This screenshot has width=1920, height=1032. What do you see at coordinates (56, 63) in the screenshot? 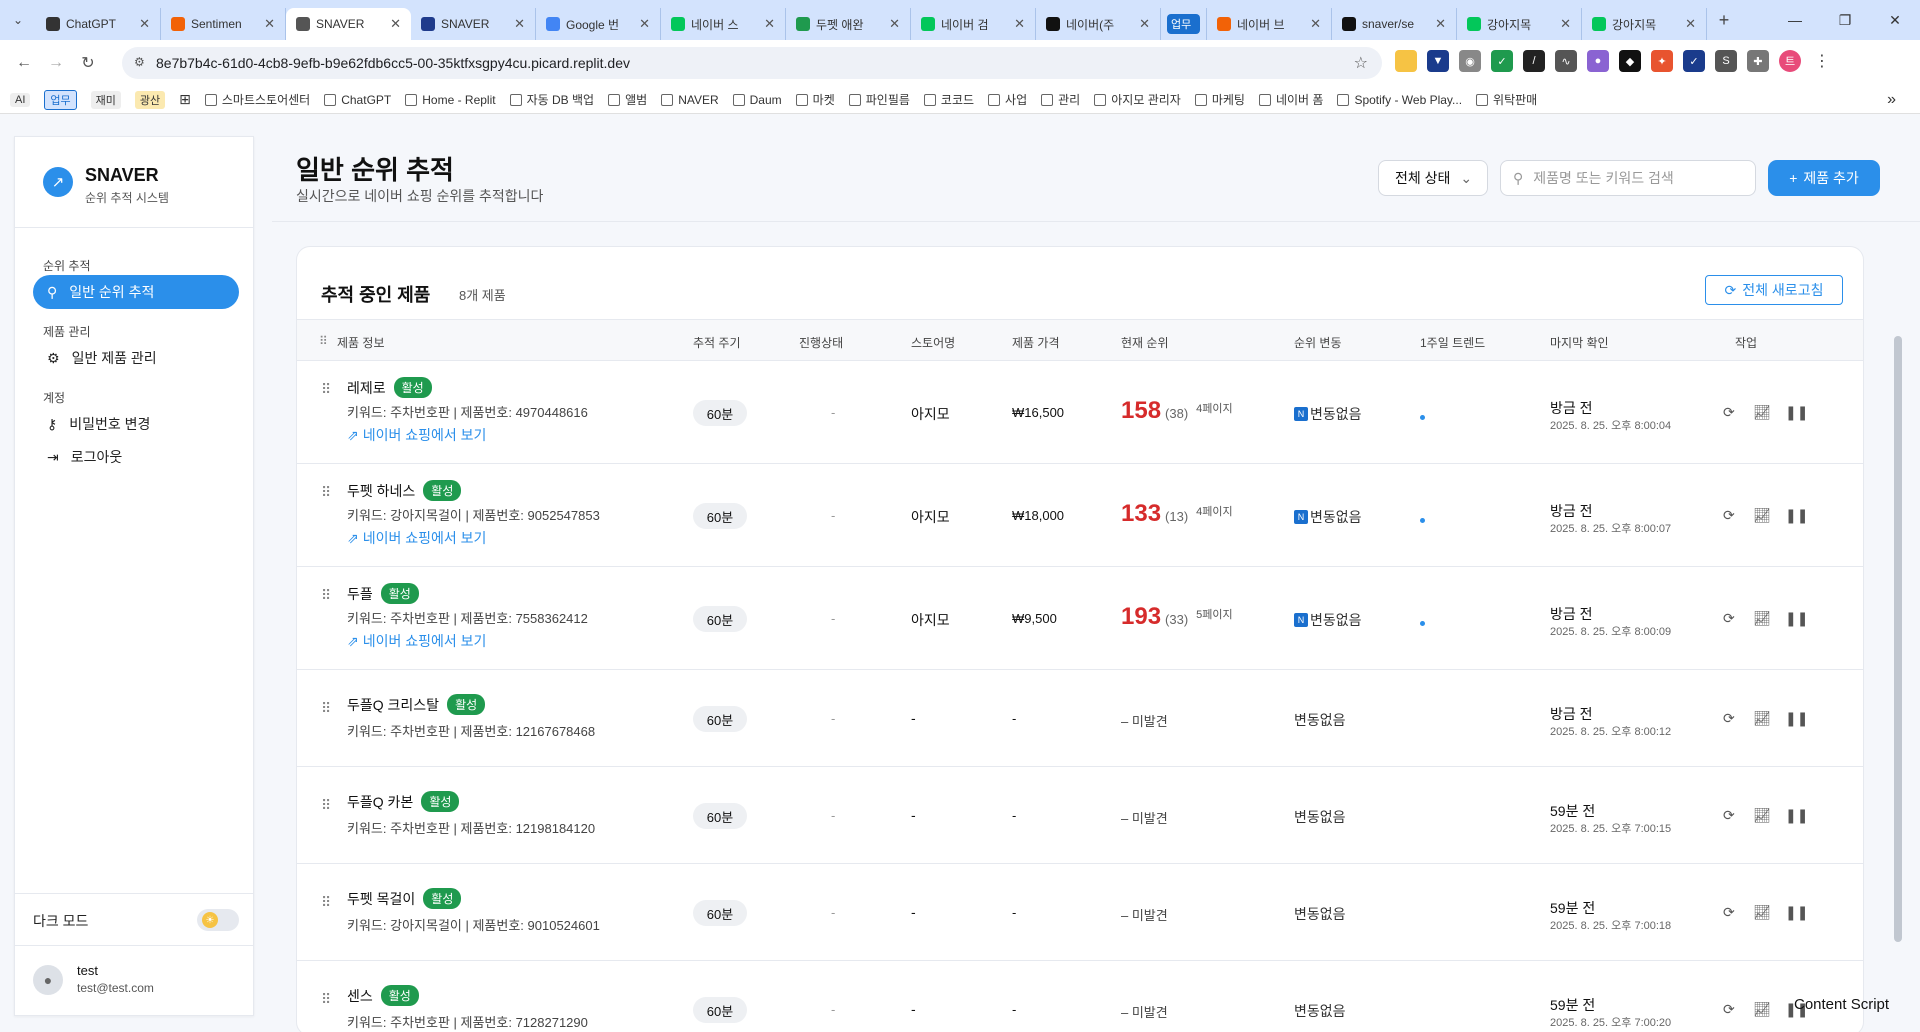
I see `forward-icon: →` at bounding box center [56, 63].